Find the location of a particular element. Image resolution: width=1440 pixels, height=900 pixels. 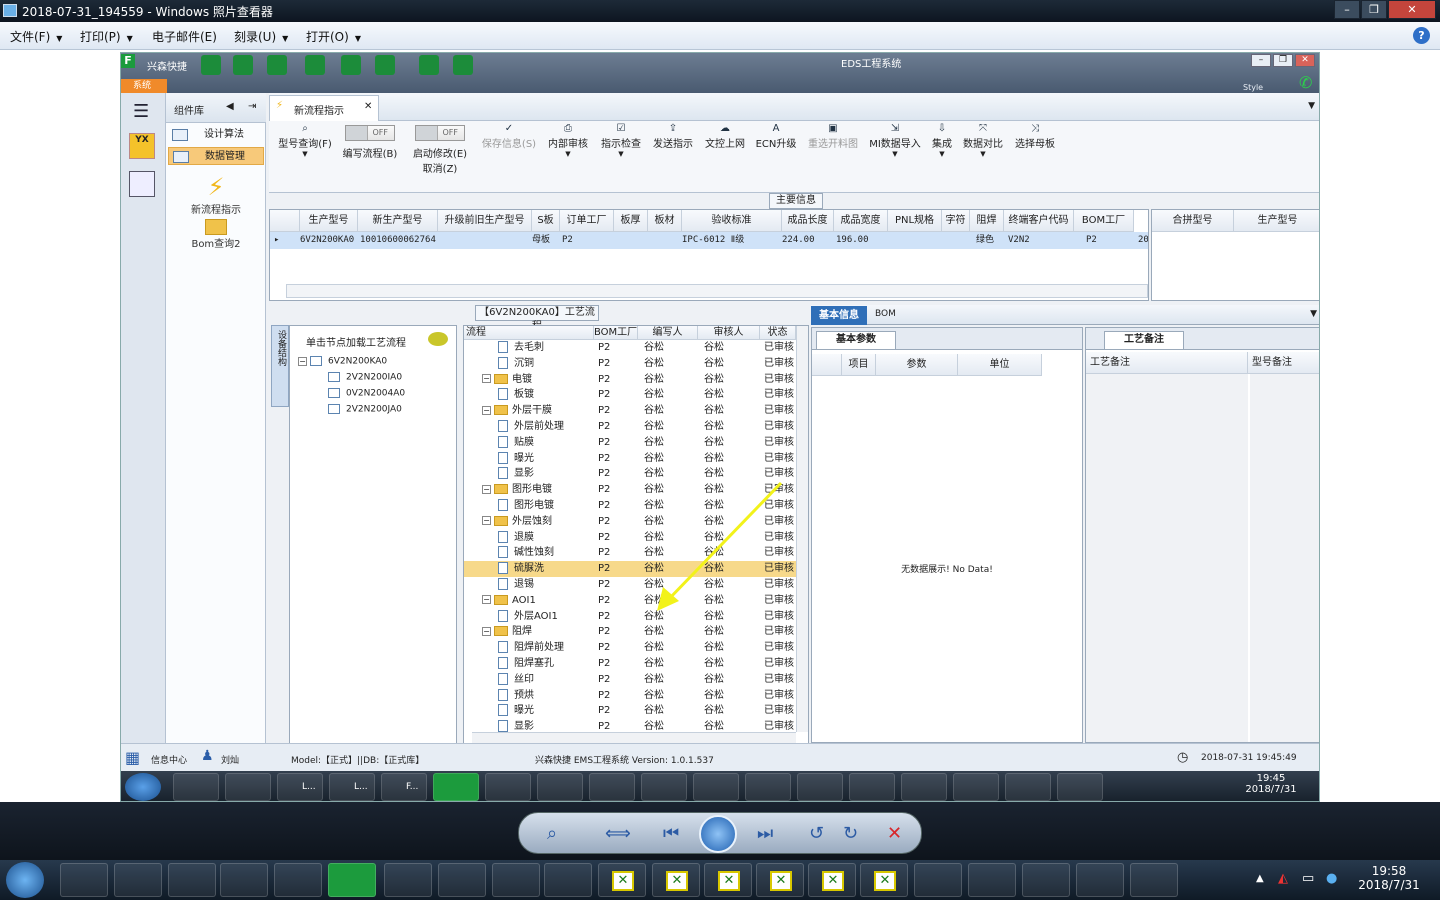

flow-row: 丝印 P2 谷松 谷松 已审核 is located at coordinates (630, 680).